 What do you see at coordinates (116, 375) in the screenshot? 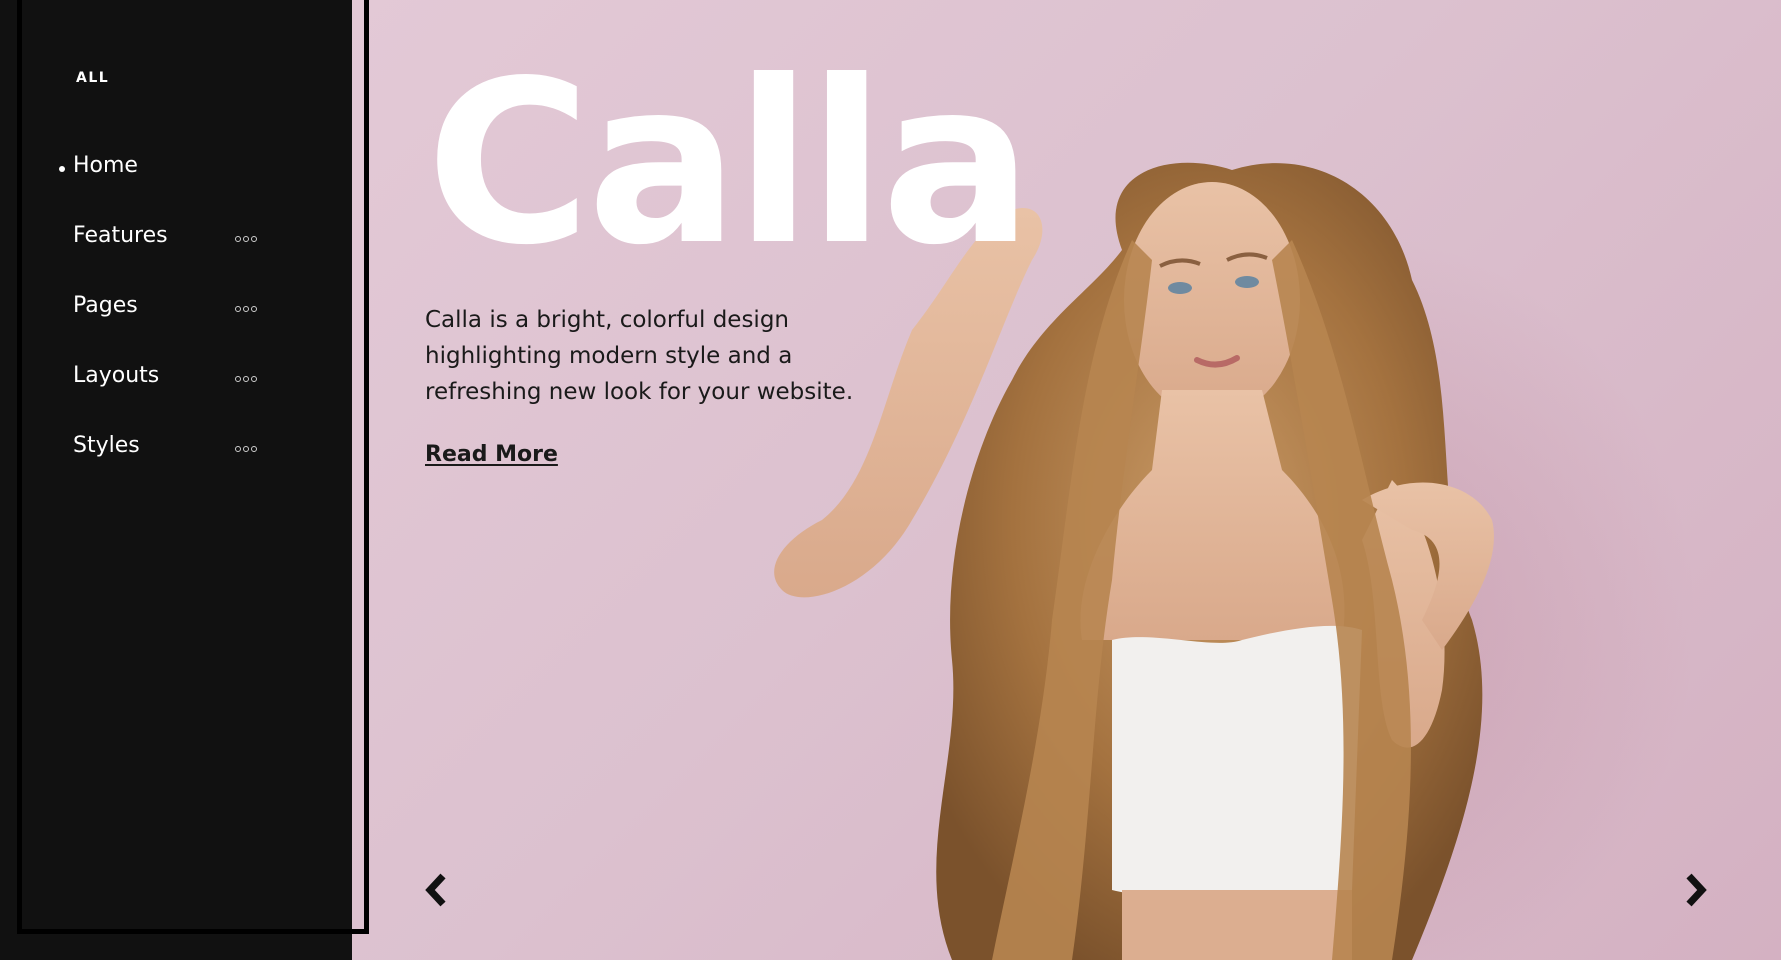
I see `nav-item-label: Layouts` at bounding box center [116, 375].